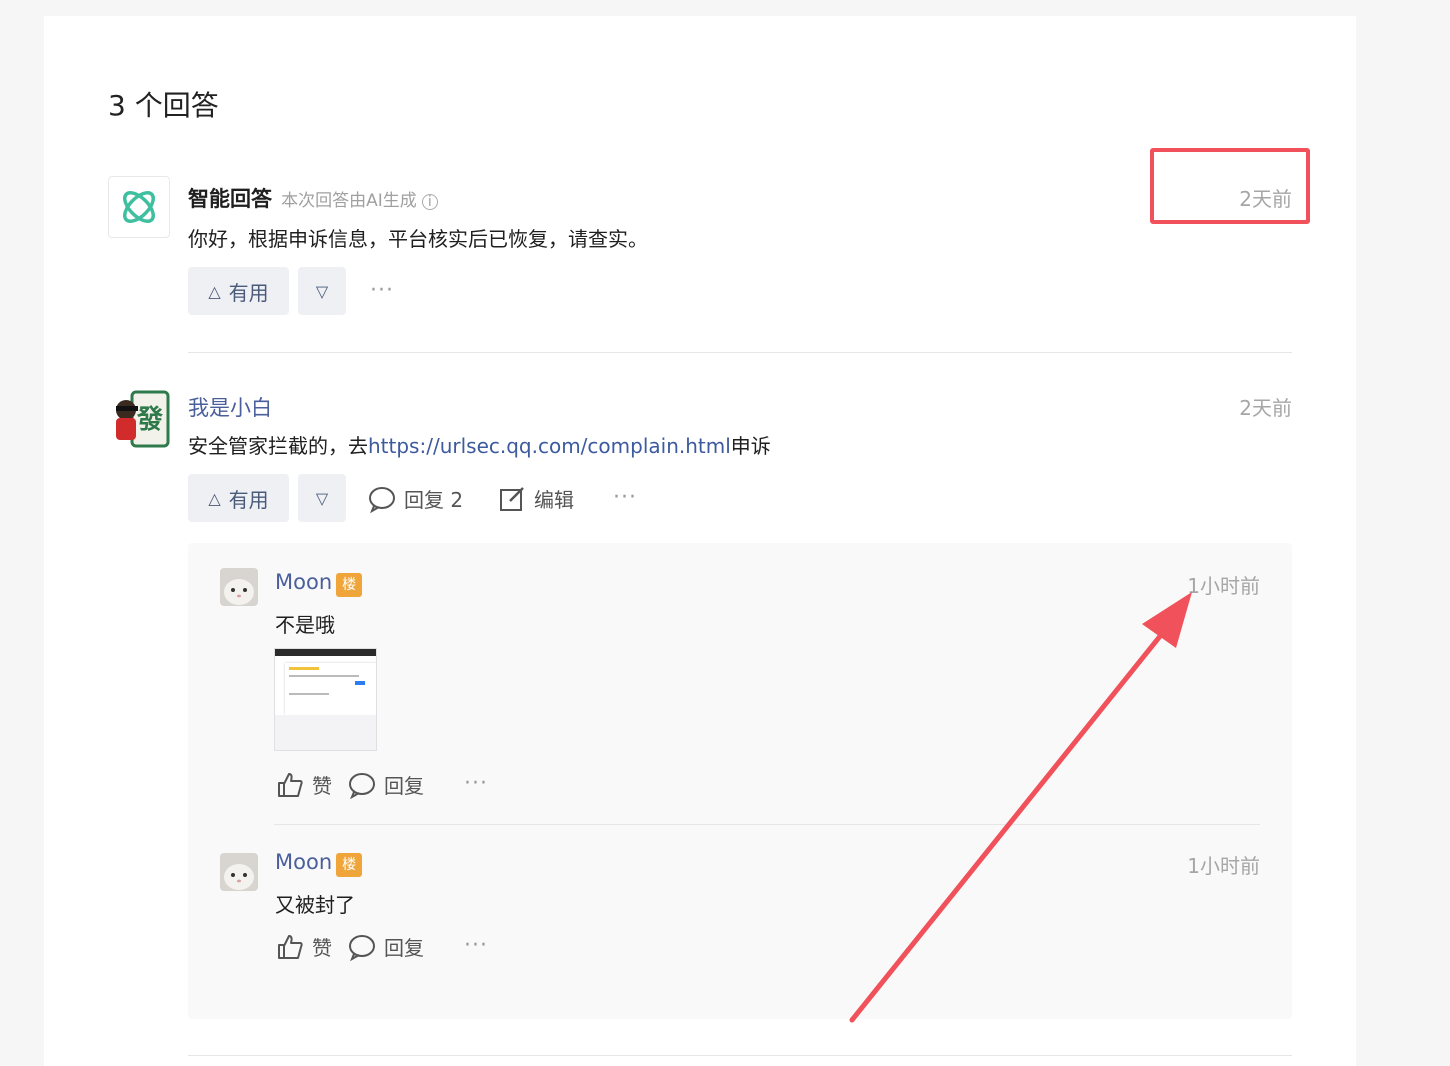 Image resolution: width=1450 pixels, height=1066 pixels. I want to click on content-text: 申诉, so click(750, 446).